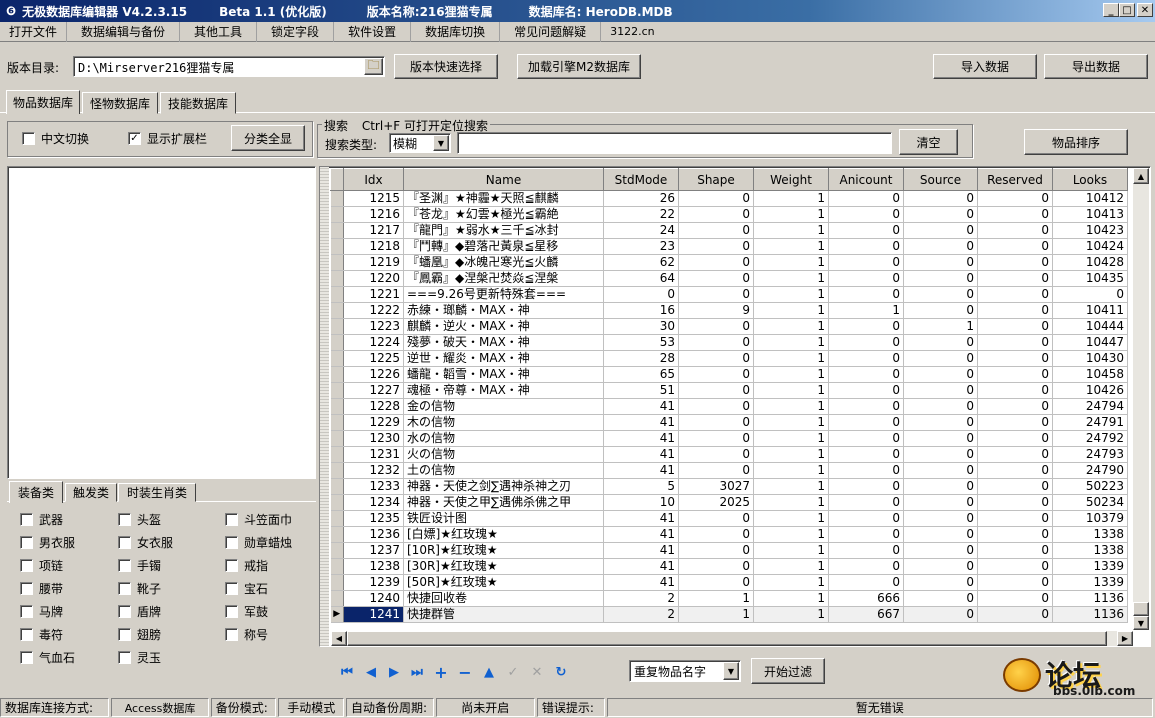  What do you see at coordinates (1090, 179) in the screenshot?
I see `column-header-looks: Looks` at bounding box center [1090, 179].